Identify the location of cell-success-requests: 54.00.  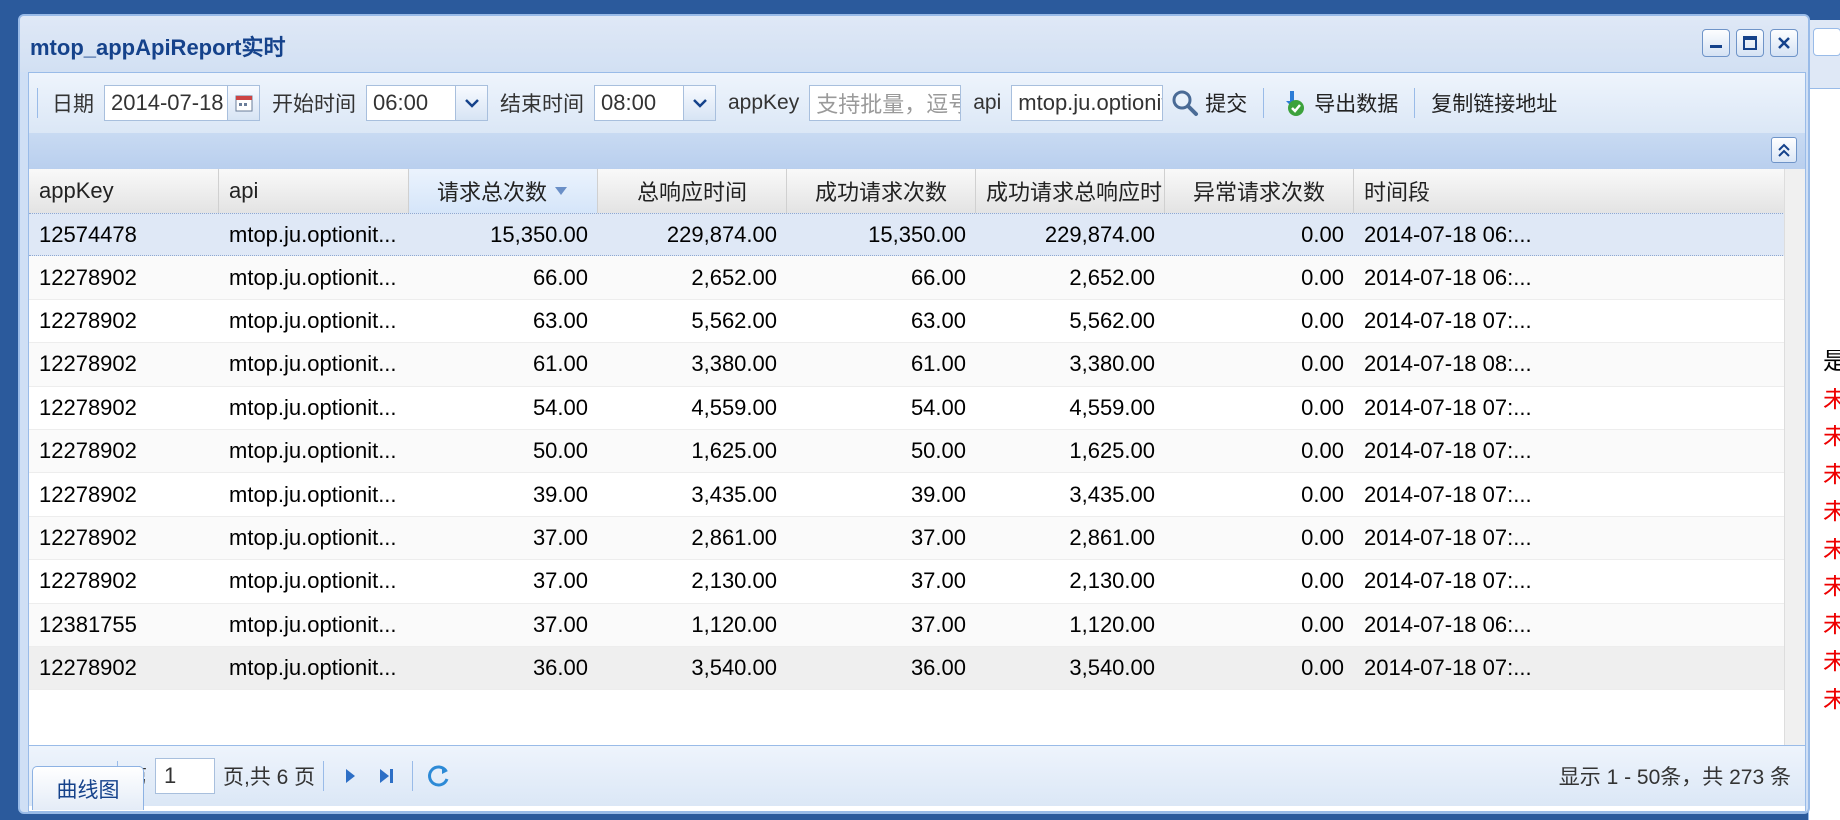
(938, 407).